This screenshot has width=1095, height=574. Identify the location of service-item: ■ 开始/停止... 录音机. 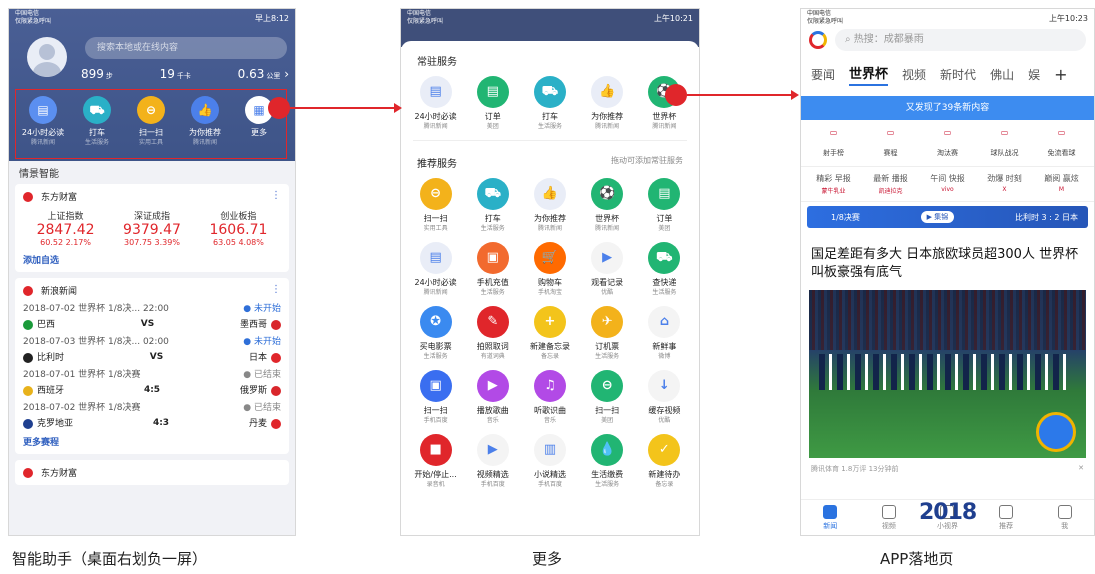
(435, 461).